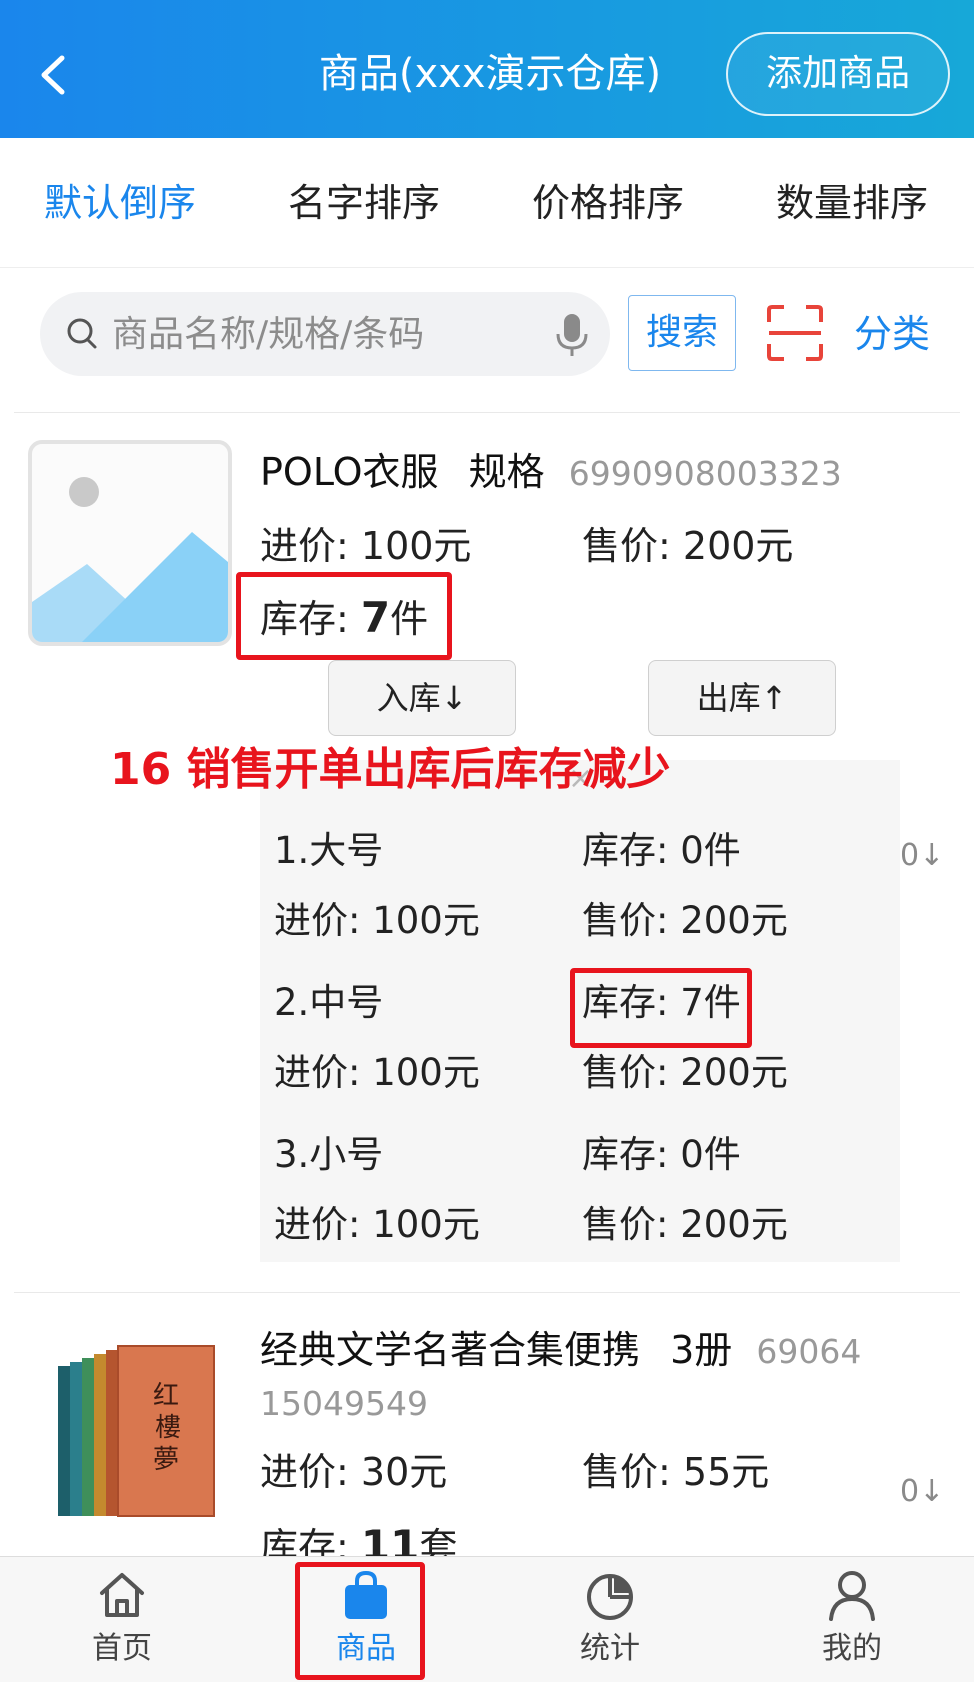 The height and width of the screenshot is (1682, 974). What do you see at coordinates (353, 1472) in the screenshot?
I see `cost-price: 进价: 30元` at bounding box center [353, 1472].